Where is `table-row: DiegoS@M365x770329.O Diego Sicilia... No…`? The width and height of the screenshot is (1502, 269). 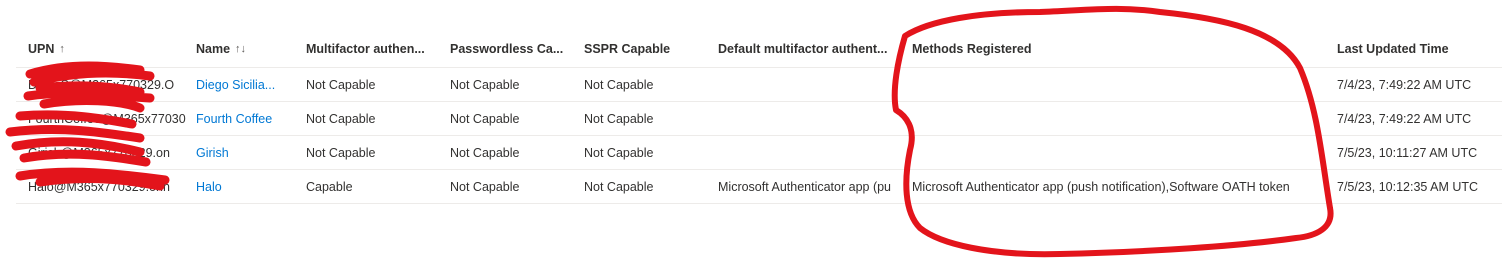 table-row: DiegoS@M365x770329.O Diego Sicilia... No… is located at coordinates (759, 85).